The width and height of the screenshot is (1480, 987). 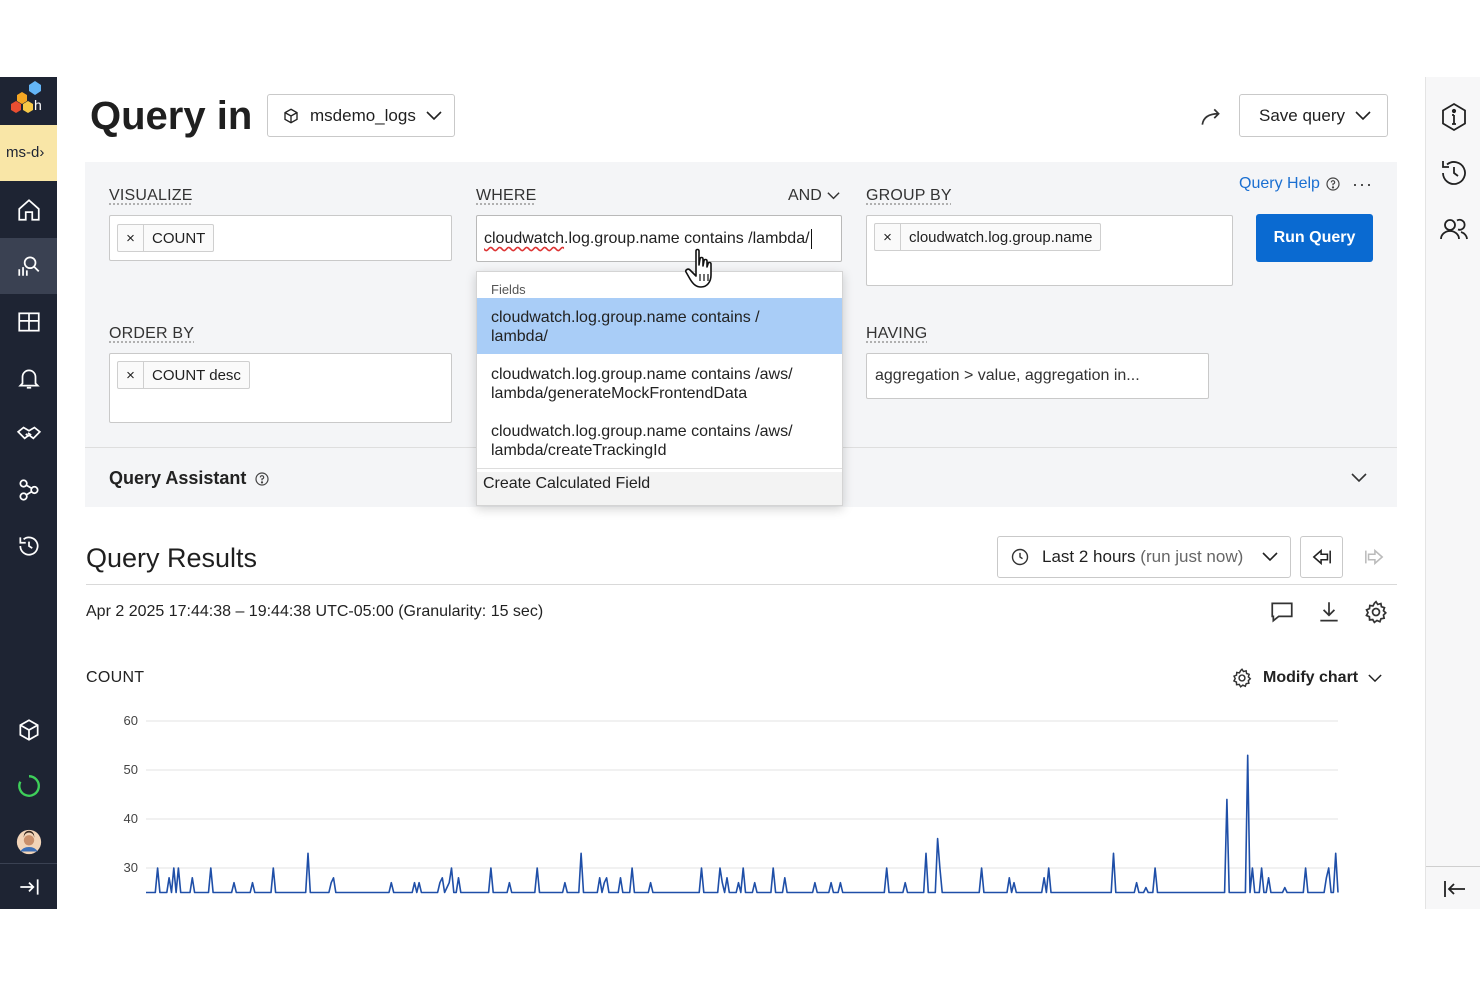 I want to click on chart-y-tick-label: 50, so click(x=131, y=769).